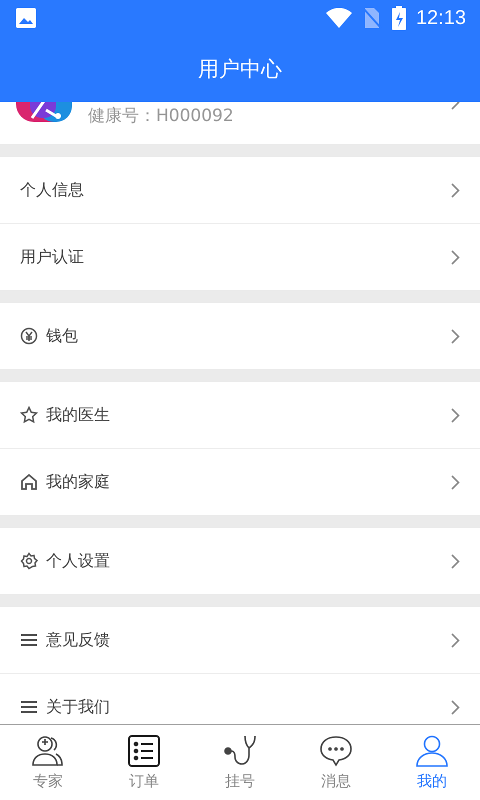 This screenshot has width=480, height=800. Describe the element at coordinates (240, 561) in the screenshot. I see `menu-item: 个人设置` at that location.